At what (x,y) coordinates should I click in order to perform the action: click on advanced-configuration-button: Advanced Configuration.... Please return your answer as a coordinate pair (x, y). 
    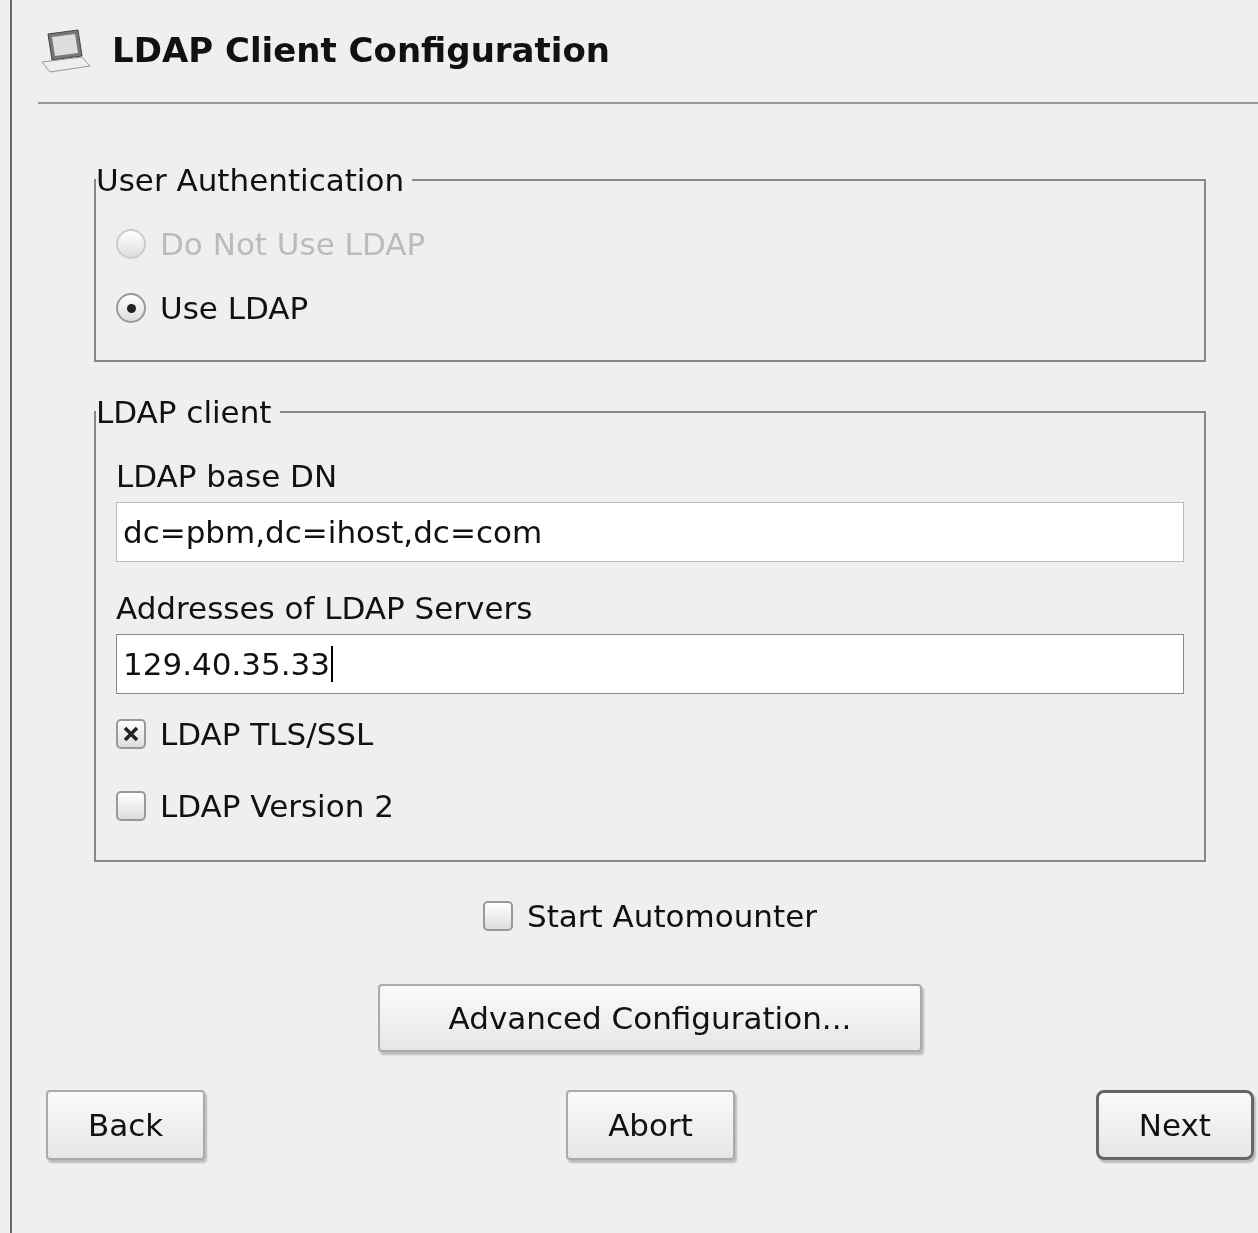
    Looking at the image, I should click on (650, 1018).